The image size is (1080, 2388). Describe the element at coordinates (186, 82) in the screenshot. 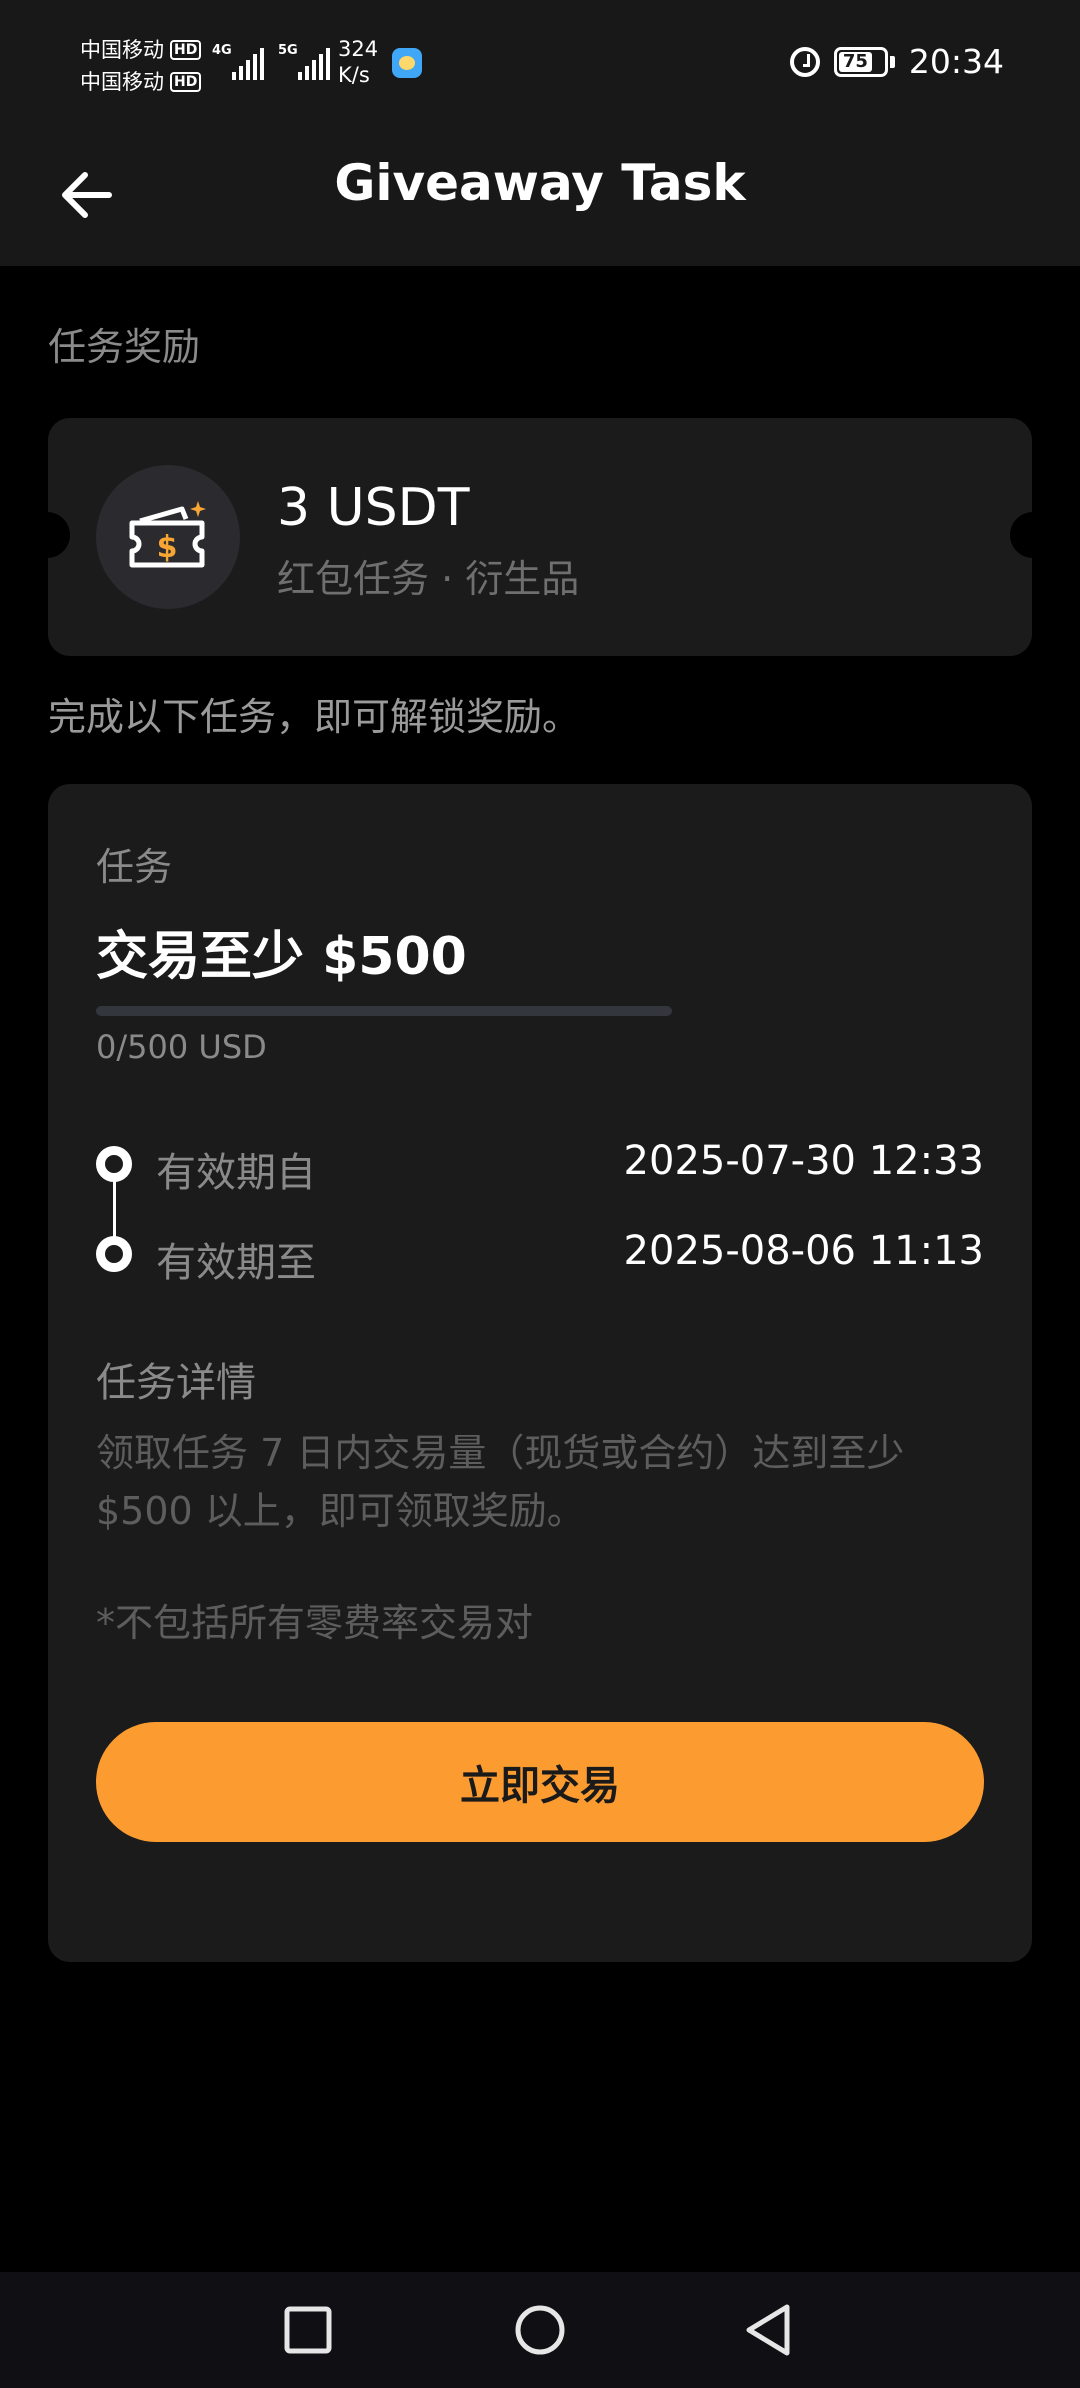

I see `hd-badge-2: HD` at that location.